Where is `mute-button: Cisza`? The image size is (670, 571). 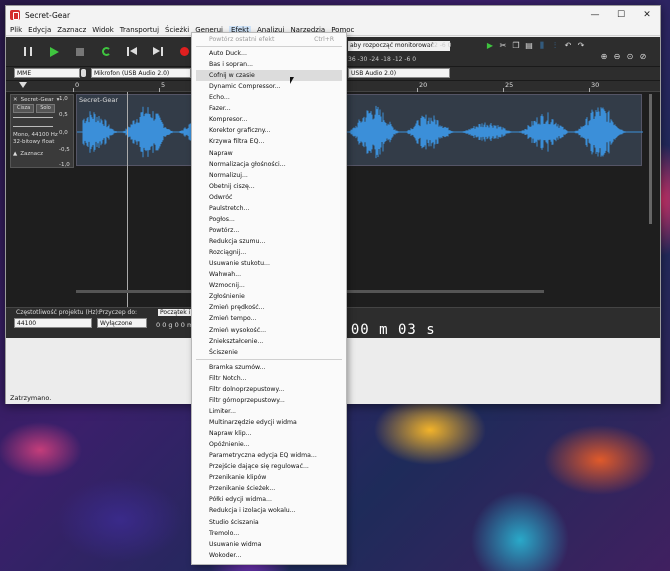
mute-button: Cisza is located at coordinates (24, 108).